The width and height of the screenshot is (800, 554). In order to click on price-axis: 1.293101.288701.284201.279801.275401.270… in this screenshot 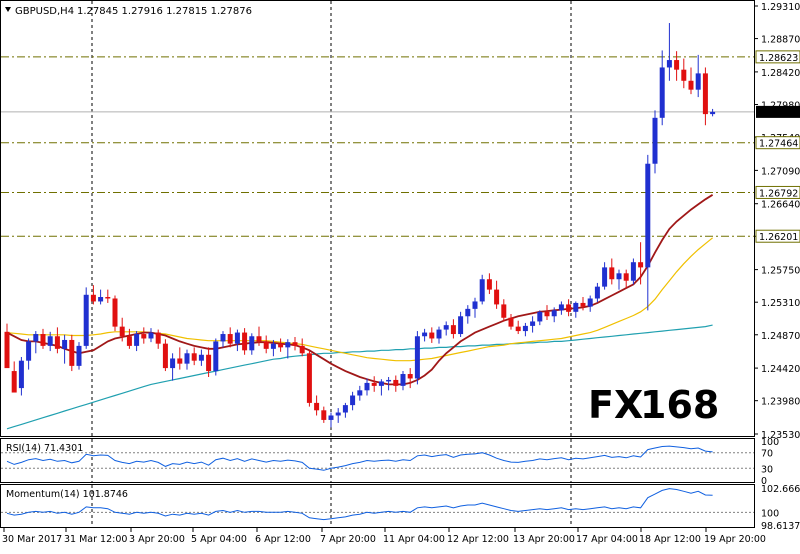, I will do `click(777, 267)`.